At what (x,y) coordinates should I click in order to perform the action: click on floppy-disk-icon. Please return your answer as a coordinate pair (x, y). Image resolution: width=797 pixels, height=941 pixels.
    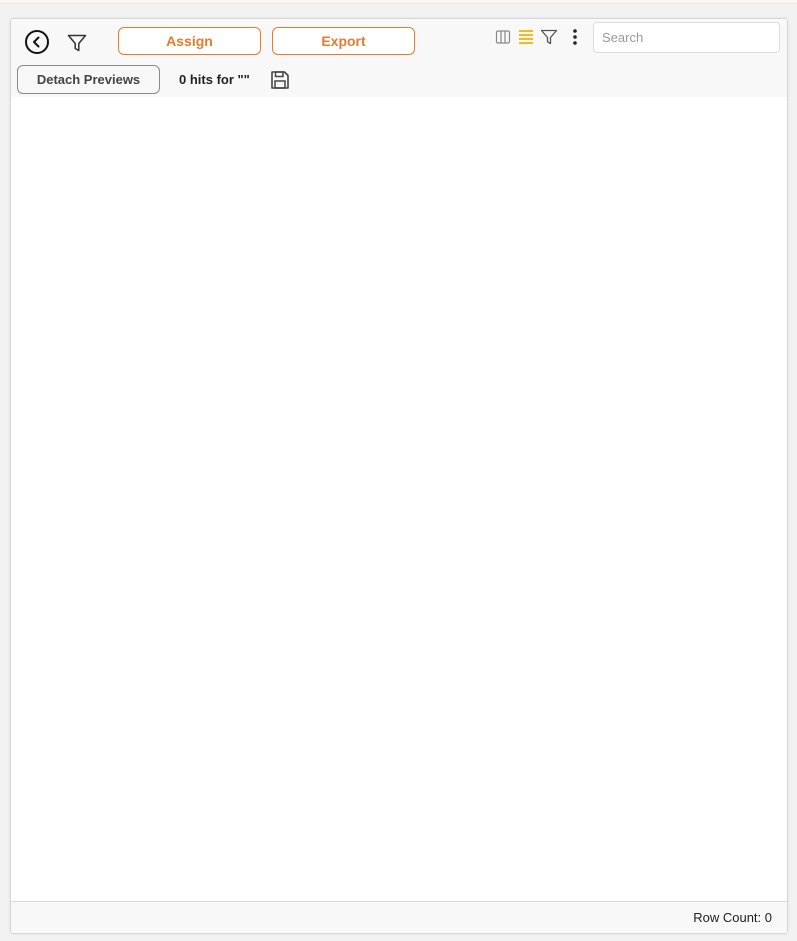
    Looking at the image, I should click on (280, 80).